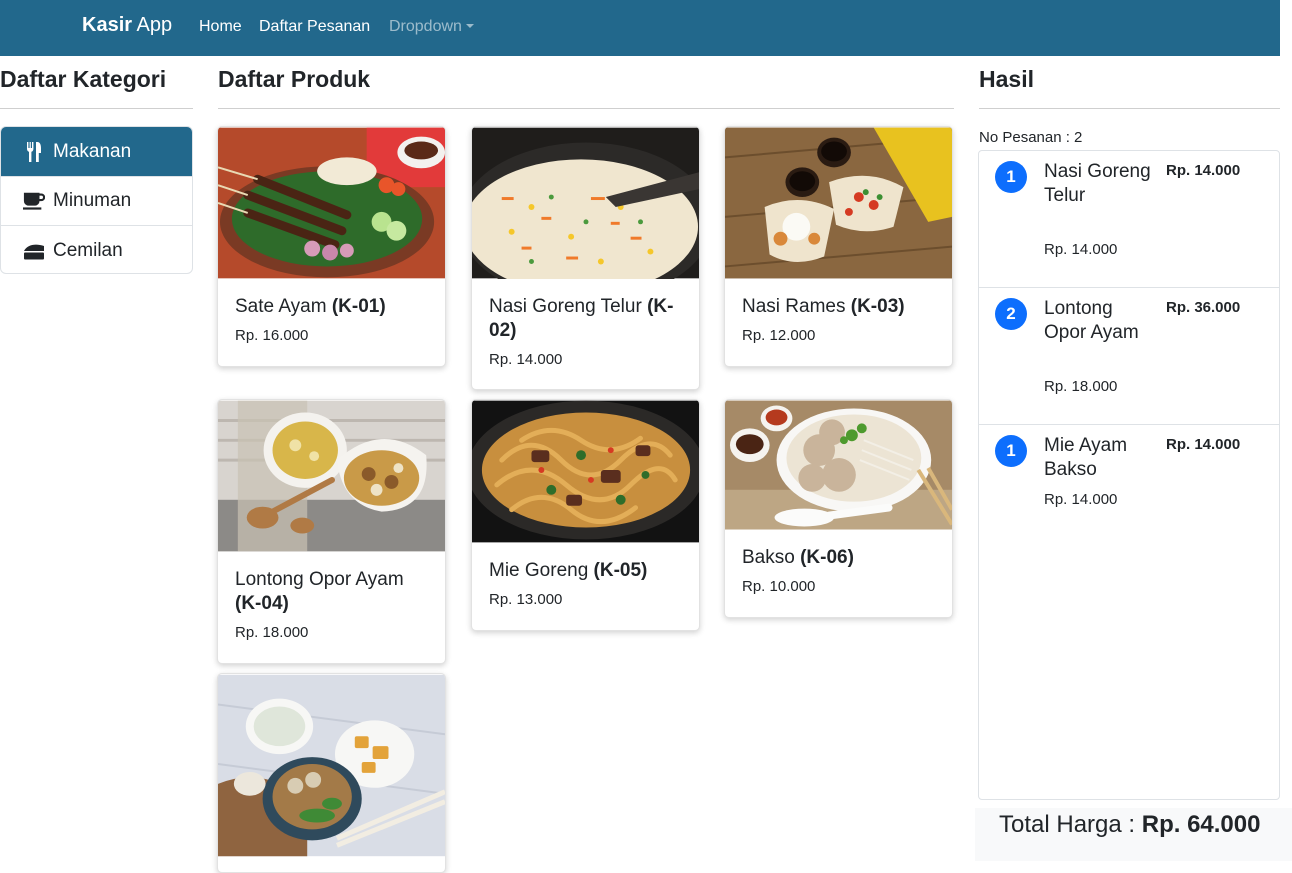 The image size is (1292, 873). Describe the element at coordinates (92, 151) in the screenshot. I see `category-label: Makanan` at that location.